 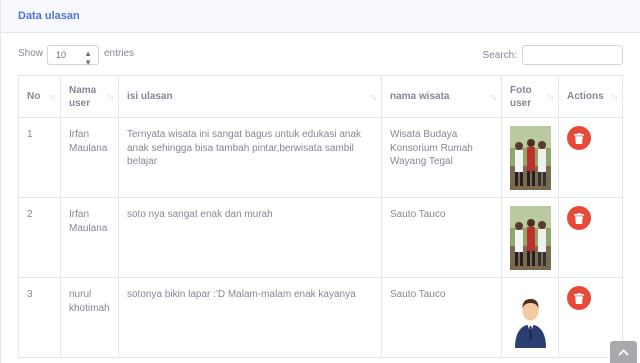 I want to click on select-caret-icon: ▲ ▼, so click(x=88, y=58).